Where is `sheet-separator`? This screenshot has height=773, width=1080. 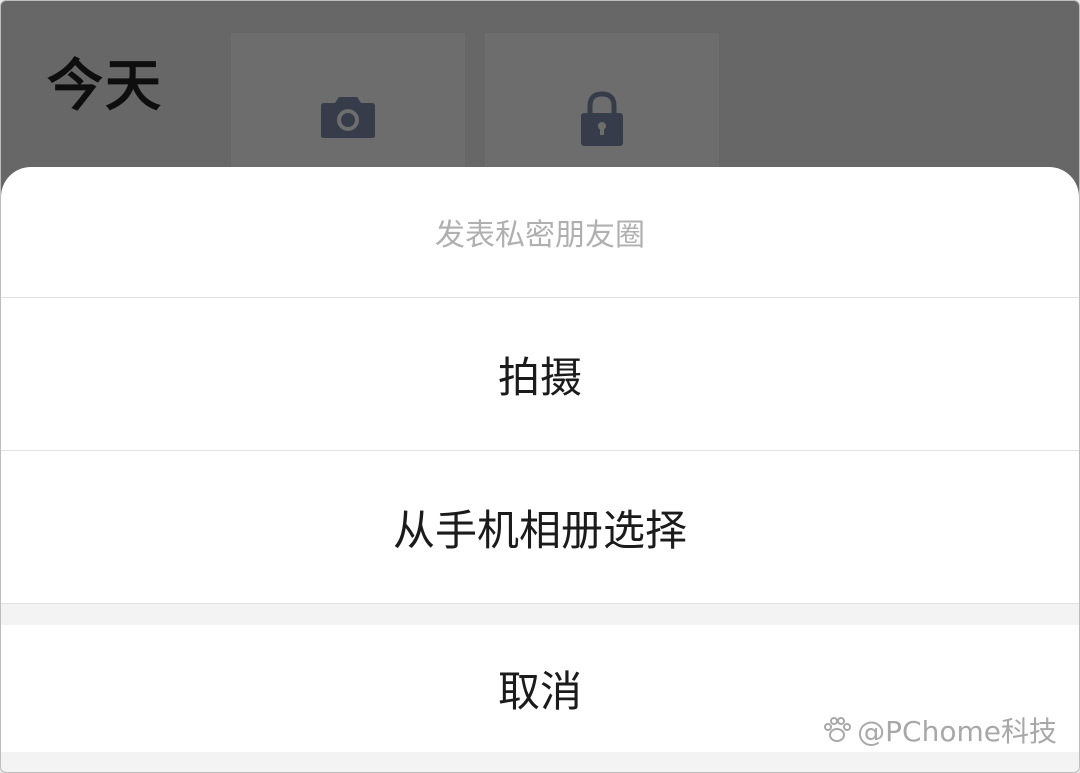
sheet-separator is located at coordinates (540, 614).